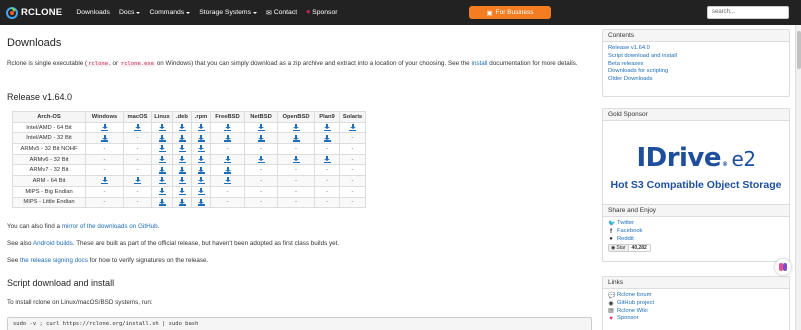 The height and width of the screenshot is (330, 801). What do you see at coordinates (47, 63) in the screenshot?
I see `intro-text-1: Rclone is single executable (` at bounding box center [47, 63].